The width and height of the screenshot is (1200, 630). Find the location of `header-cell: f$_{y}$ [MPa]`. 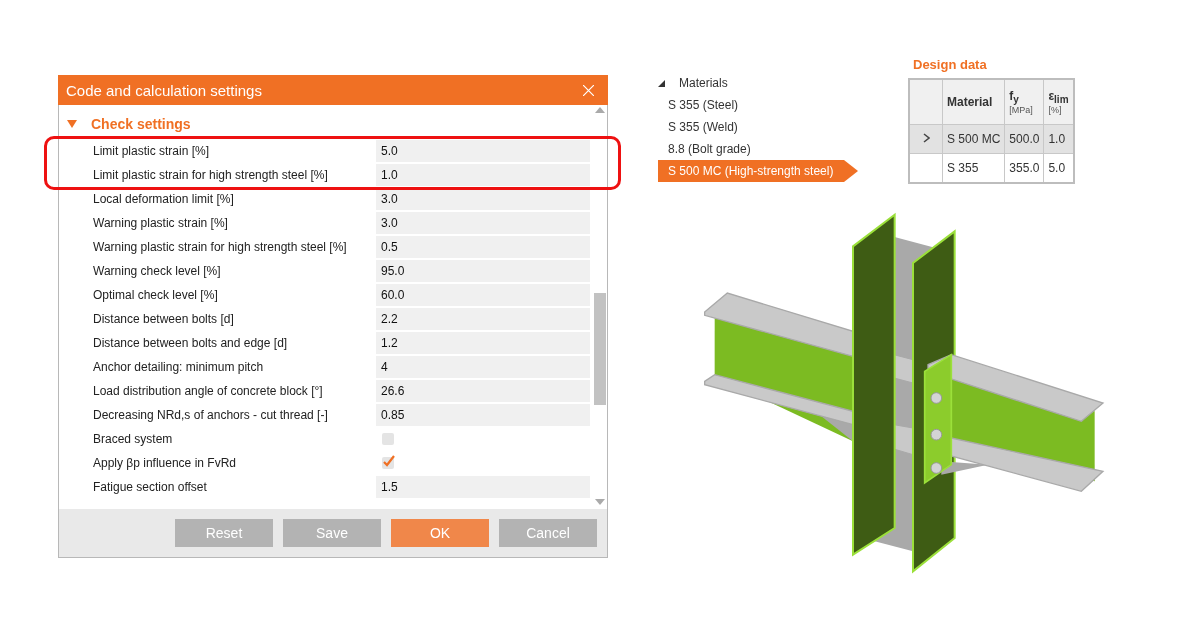

header-cell: f$_{y}$ [MPa] is located at coordinates (1024, 102).